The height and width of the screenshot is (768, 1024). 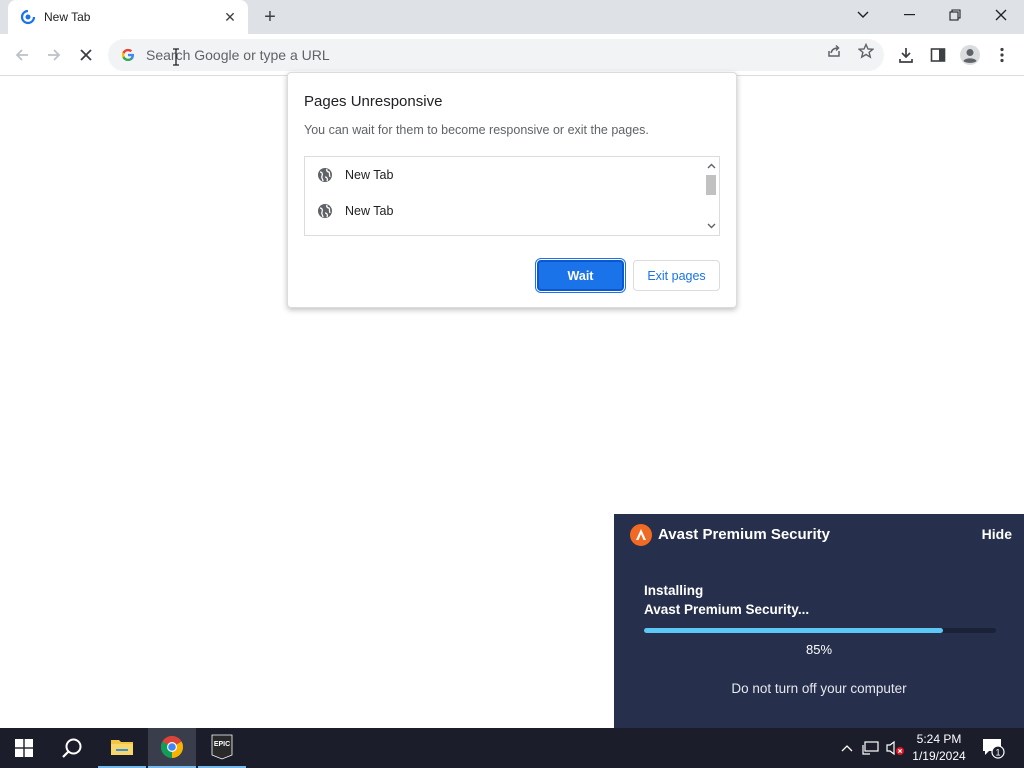 What do you see at coordinates (222, 744) in the screenshot?
I see `epic-logo-text: EPIC` at bounding box center [222, 744].